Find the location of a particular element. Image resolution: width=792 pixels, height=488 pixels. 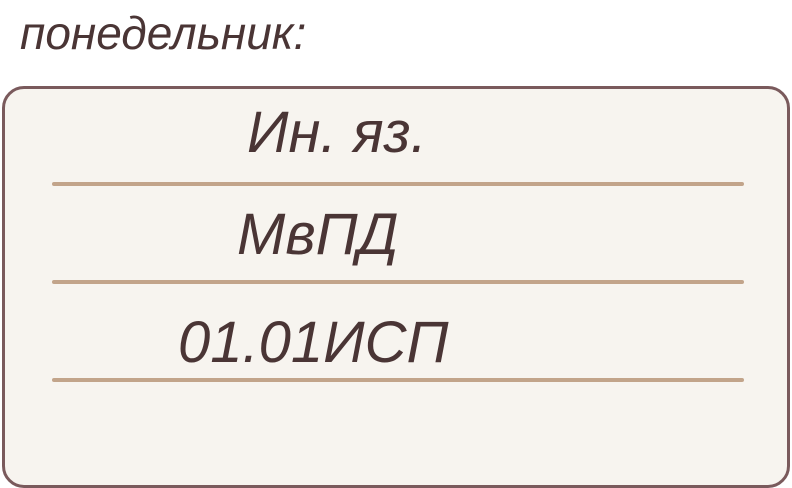

lesson-3: 01.01ИСП is located at coordinates (313, 342).